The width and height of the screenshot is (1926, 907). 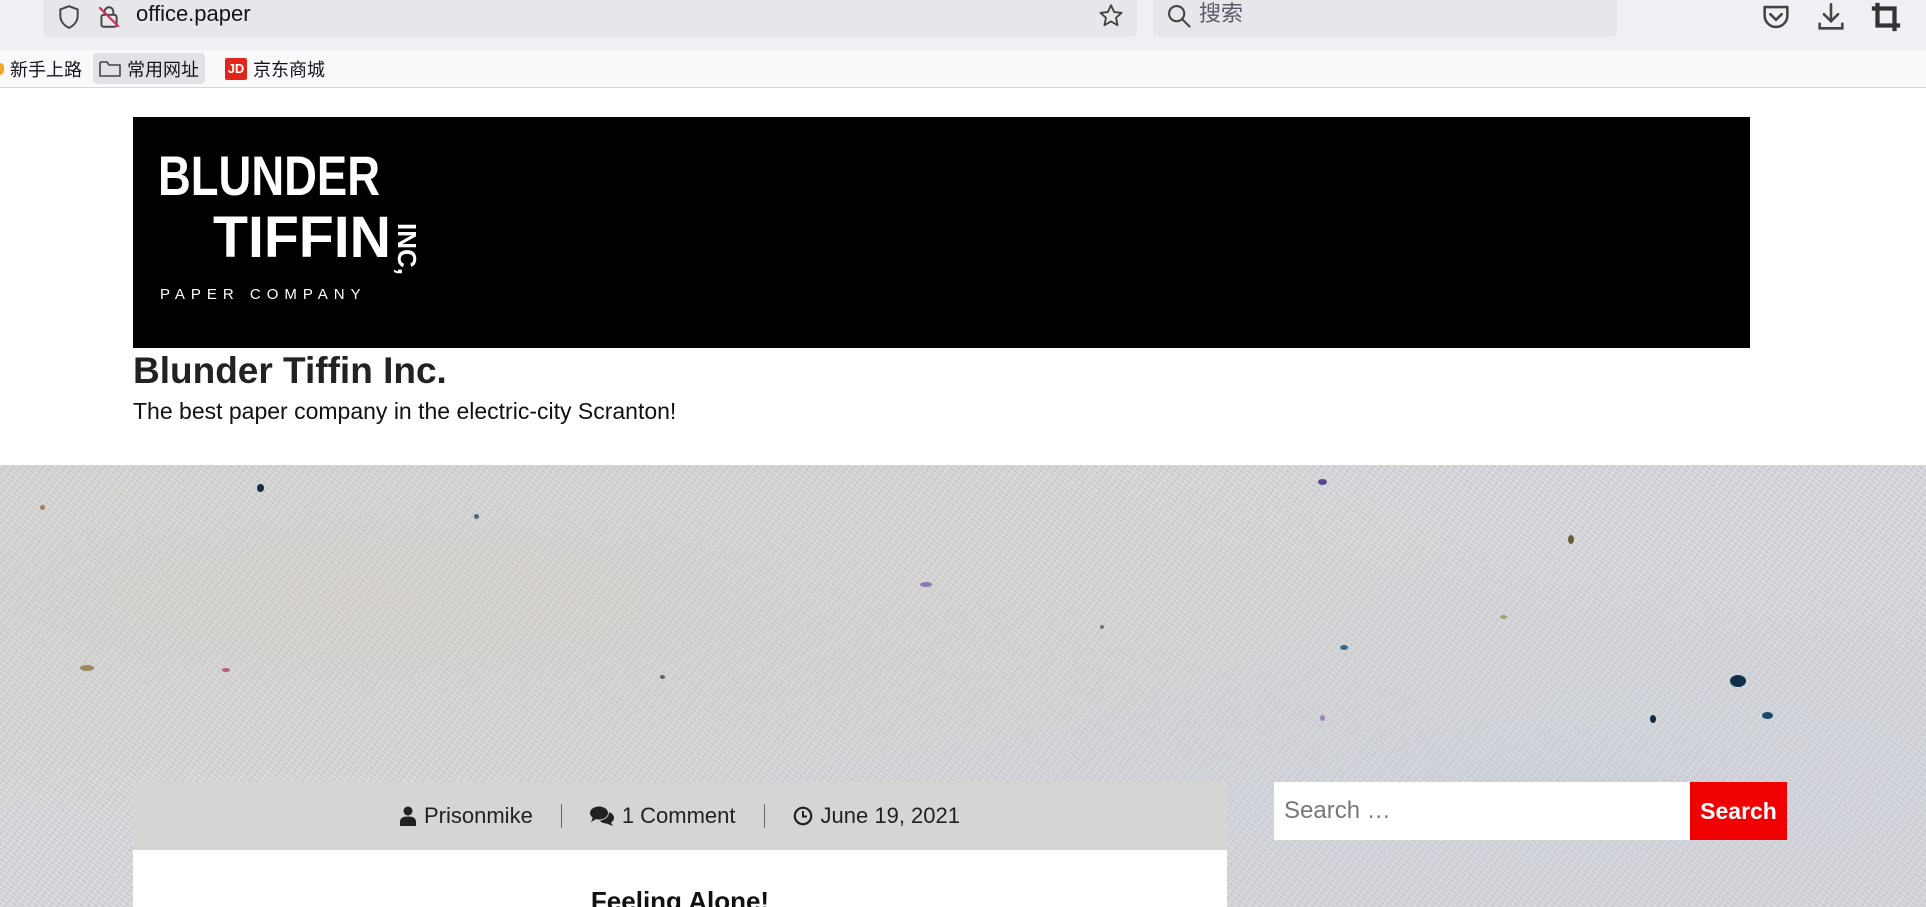 I want to click on site-title: Blunder Tiffin Inc., so click(x=290, y=371).